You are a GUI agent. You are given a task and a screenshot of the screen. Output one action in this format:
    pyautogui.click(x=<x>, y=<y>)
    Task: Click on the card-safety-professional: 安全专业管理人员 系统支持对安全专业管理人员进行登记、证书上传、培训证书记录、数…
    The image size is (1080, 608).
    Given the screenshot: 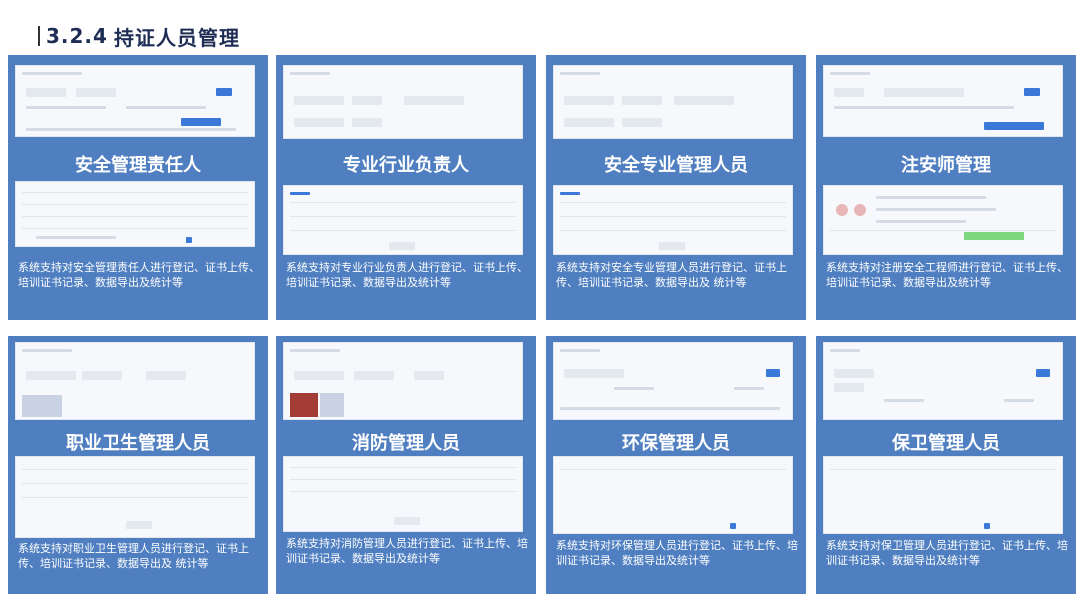 What is the action you would take?
    pyautogui.click(x=676, y=187)
    